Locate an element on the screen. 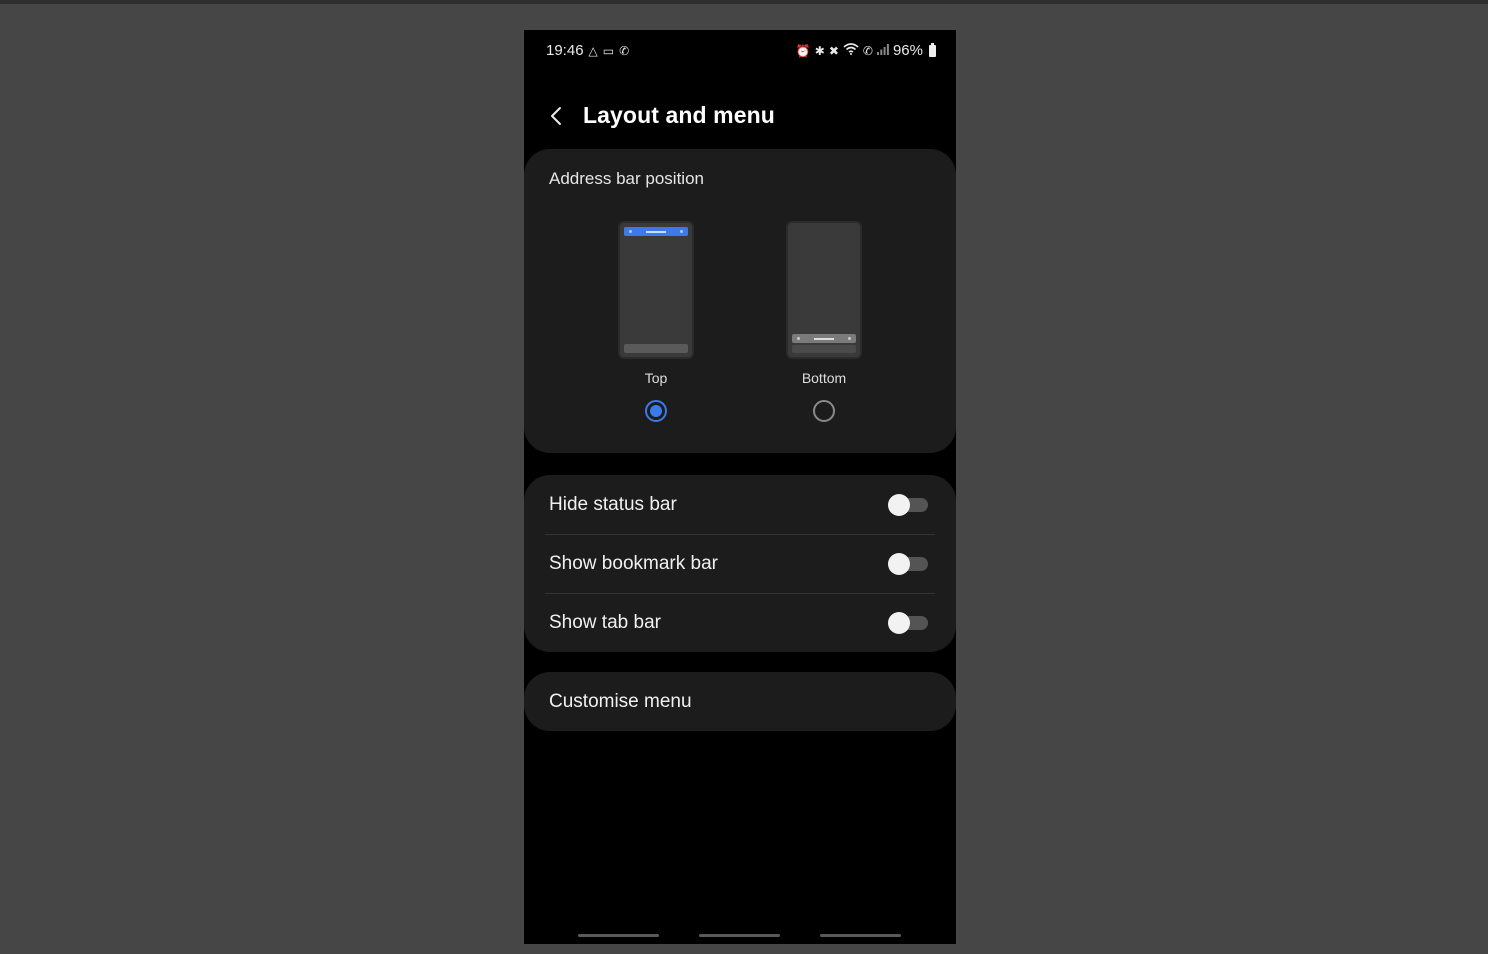  chevron-left-icon is located at coordinates (556, 116).